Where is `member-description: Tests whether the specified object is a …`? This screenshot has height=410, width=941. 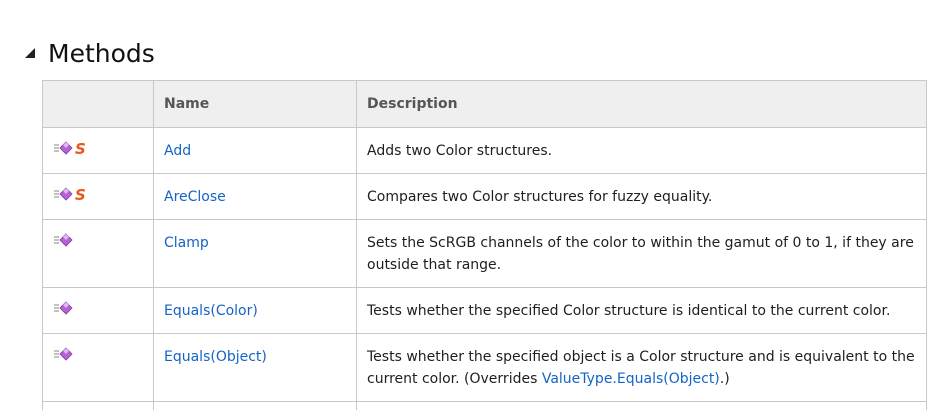 member-description: Tests whether the specified object is a … is located at coordinates (642, 368).